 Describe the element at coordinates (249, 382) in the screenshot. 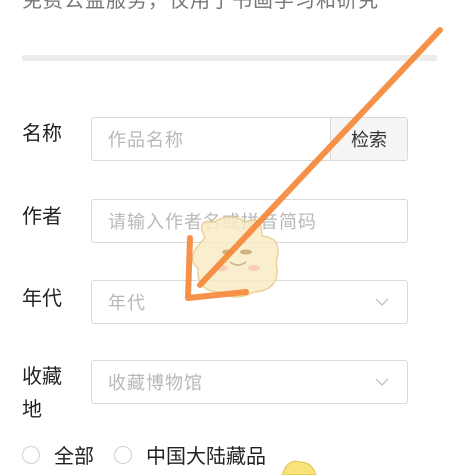

I see `collection-select: 收藏博物馆` at that location.